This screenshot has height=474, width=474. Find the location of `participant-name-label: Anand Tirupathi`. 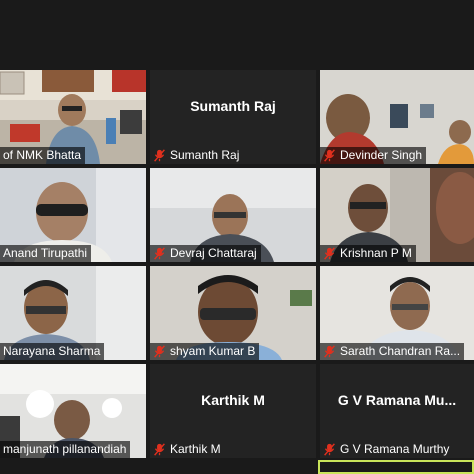

participant-name-label: Anand Tirupathi is located at coordinates (46, 253).